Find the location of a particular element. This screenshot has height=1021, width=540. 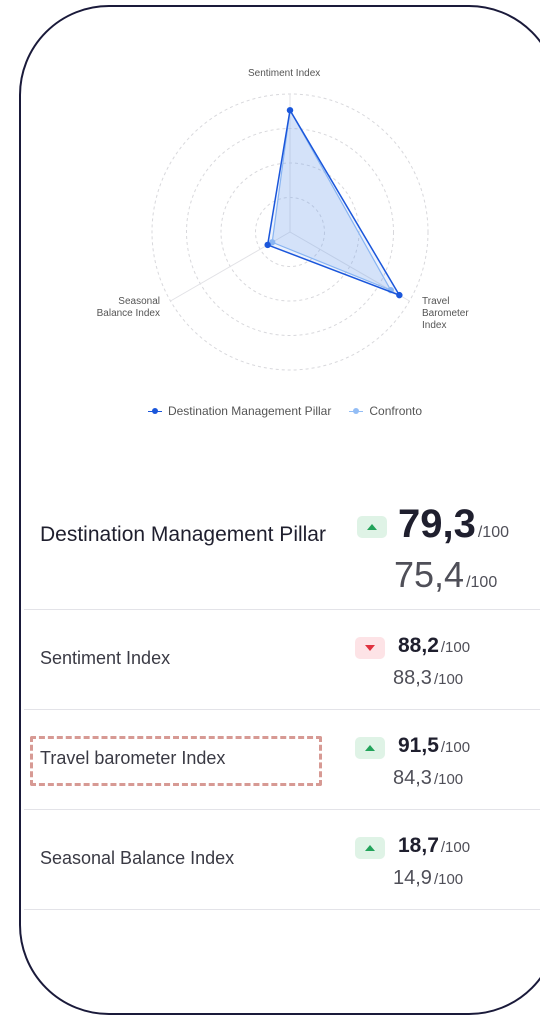

compare-value: 88,3/100 is located at coordinates (428, 678).